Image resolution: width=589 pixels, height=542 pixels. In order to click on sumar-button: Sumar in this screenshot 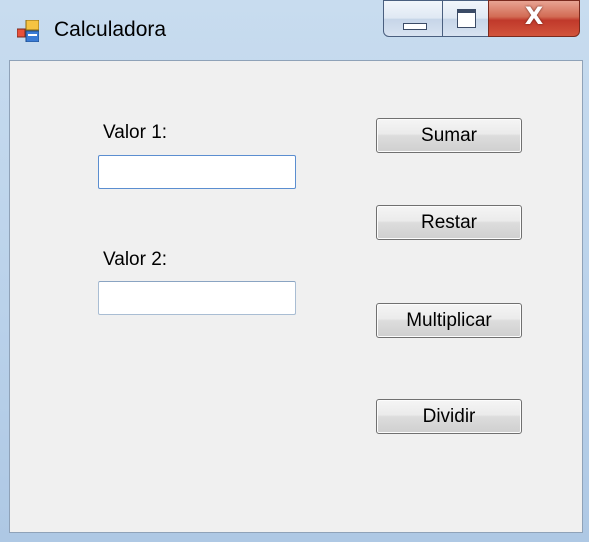, I will do `click(449, 135)`.